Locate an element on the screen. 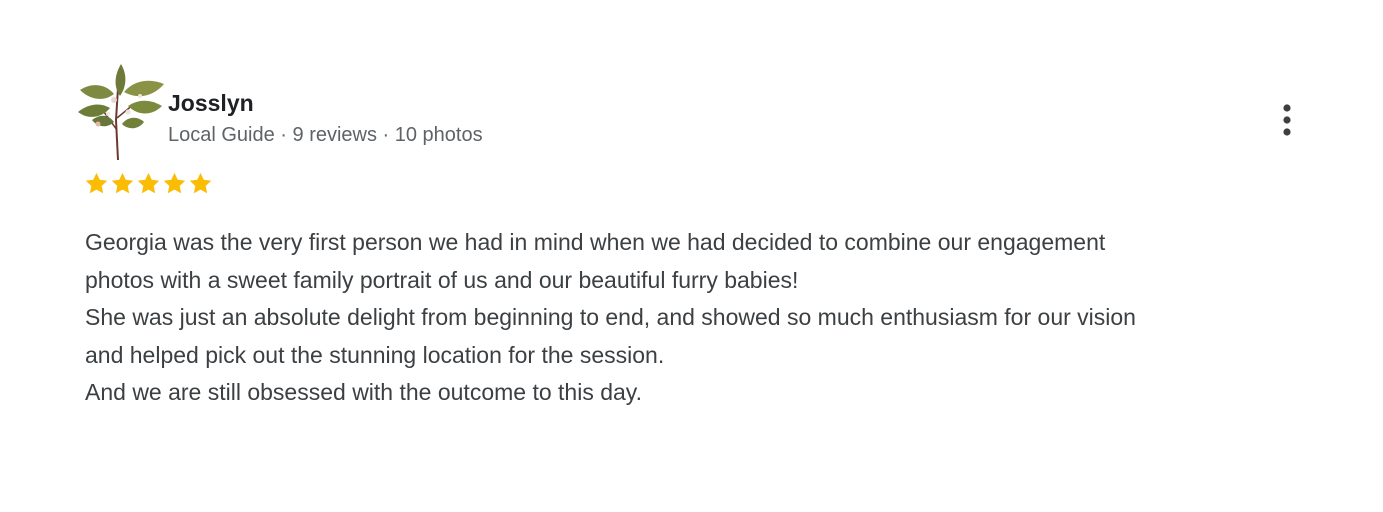 The width and height of the screenshot is (1383, 512). star-rating is located at coordinates (148, 183).